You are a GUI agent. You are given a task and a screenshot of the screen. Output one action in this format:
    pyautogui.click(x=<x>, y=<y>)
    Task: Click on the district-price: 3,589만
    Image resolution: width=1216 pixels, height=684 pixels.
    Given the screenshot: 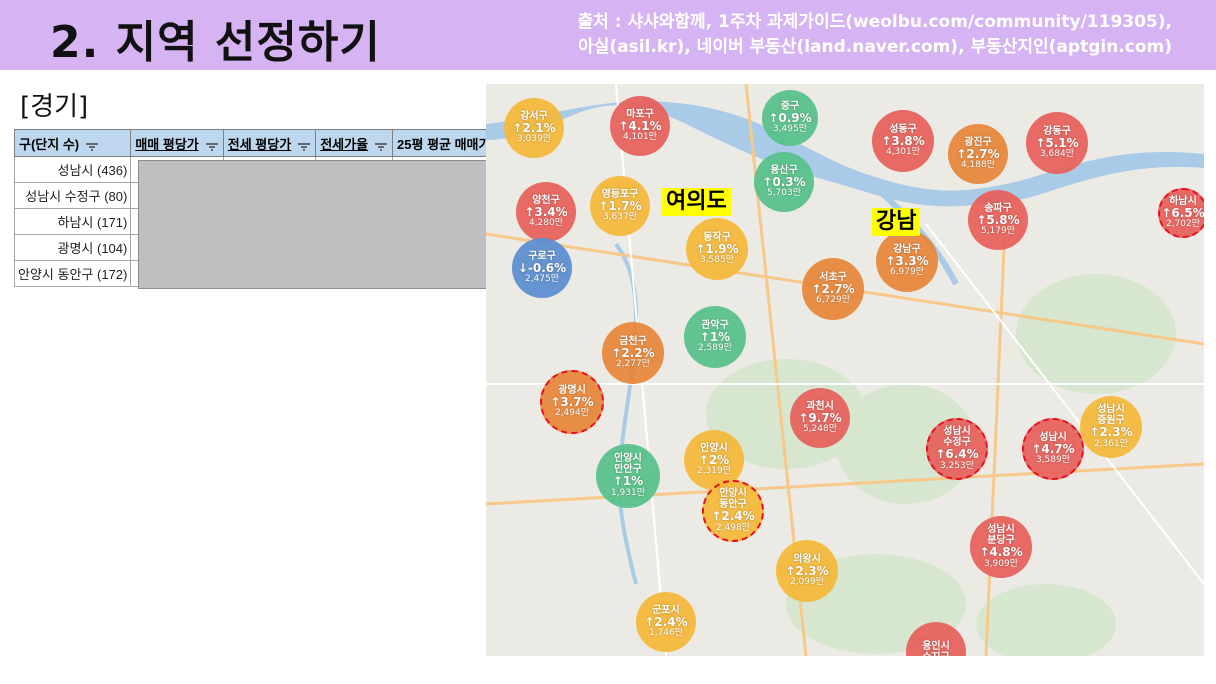 What is the action you would take?
    pyautogui.click(x=1053, y=460)
    